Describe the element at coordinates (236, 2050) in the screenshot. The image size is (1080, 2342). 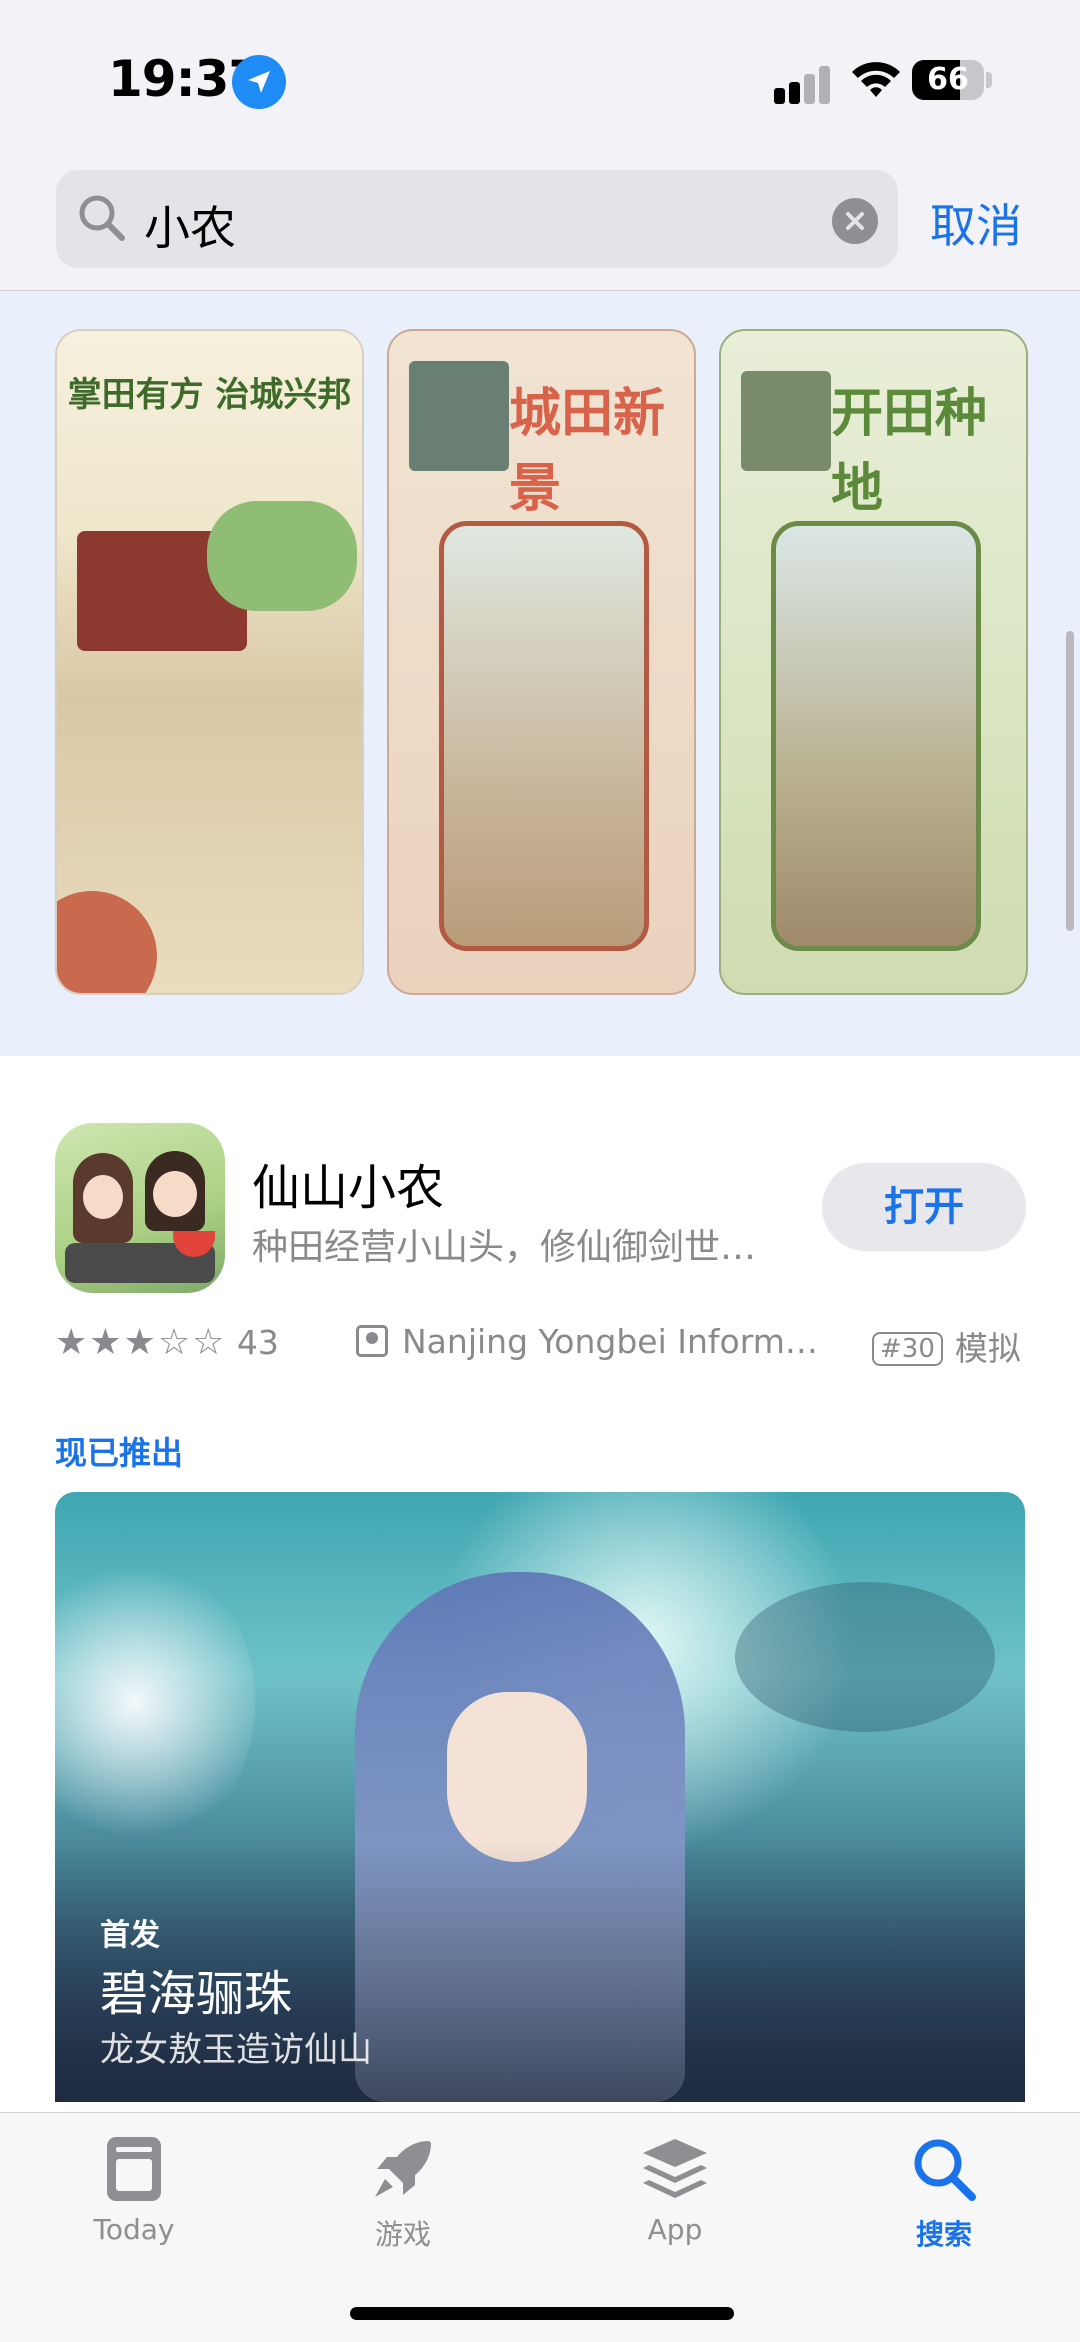
I see `banner-subtitle: 龙女敖玉造访仙山` at that location.